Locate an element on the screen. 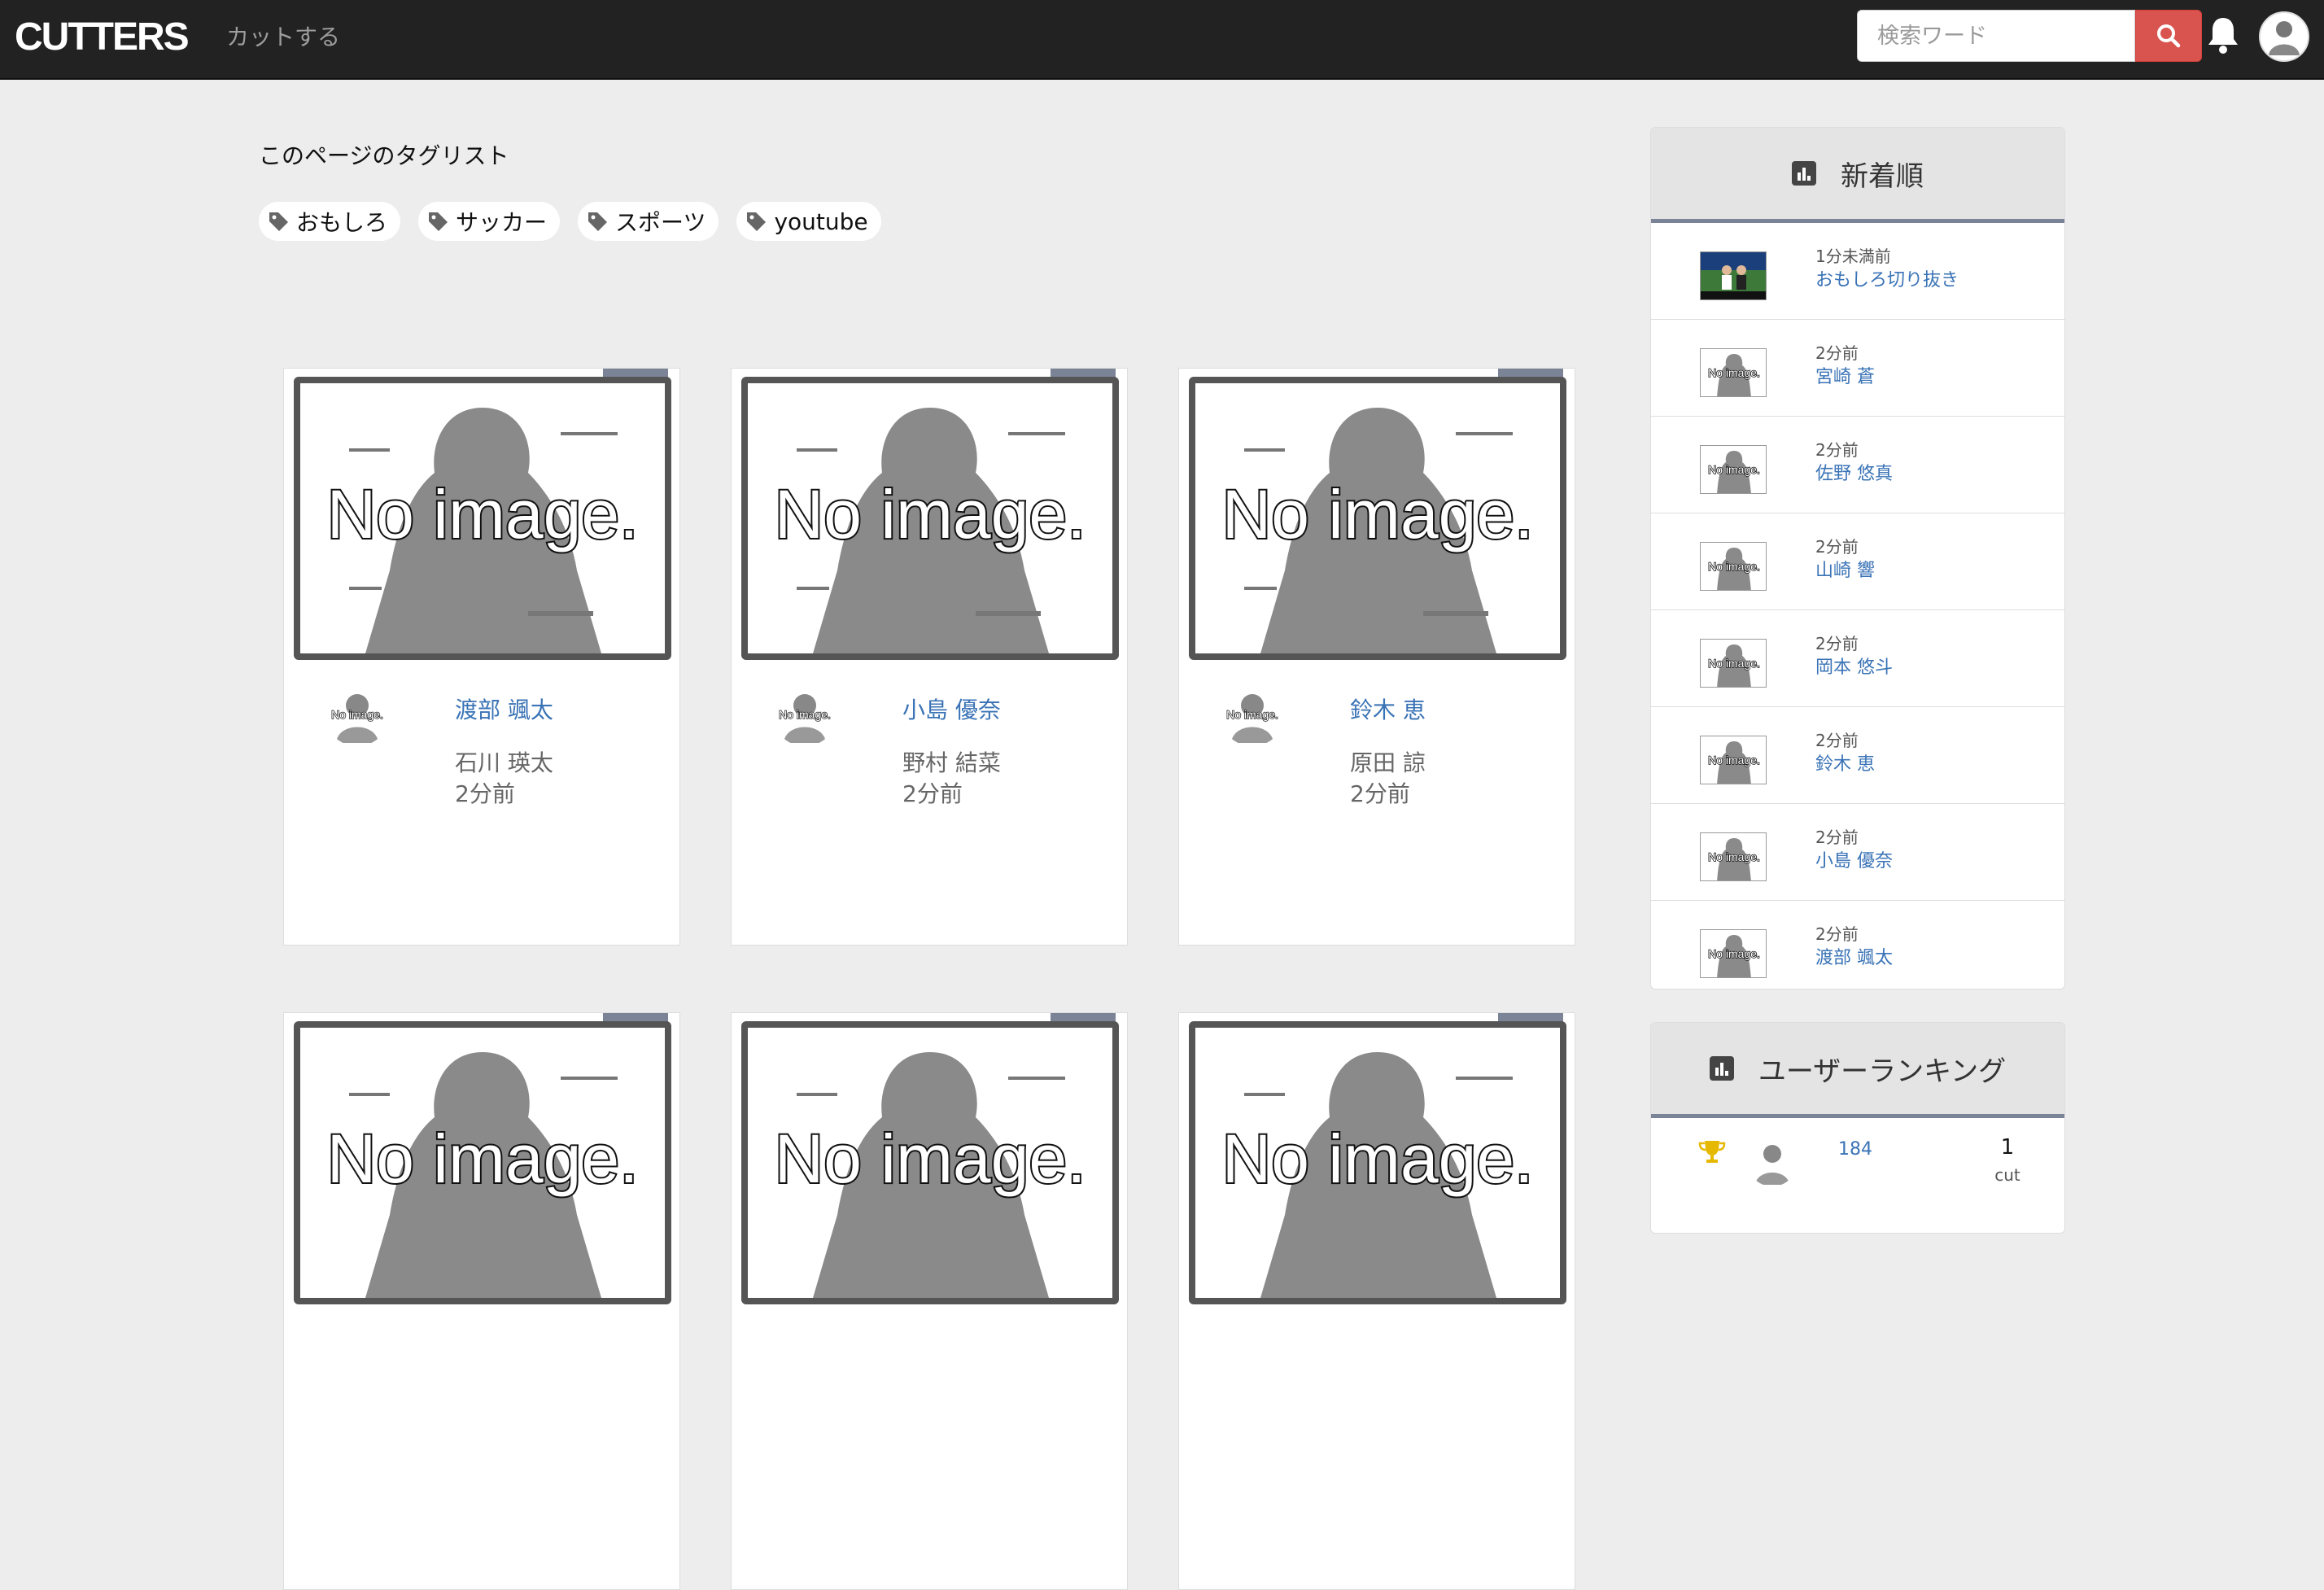 This screenshot has width=2324, height=1590. tag-youtube: youtube is located at coordinates (808, 221).